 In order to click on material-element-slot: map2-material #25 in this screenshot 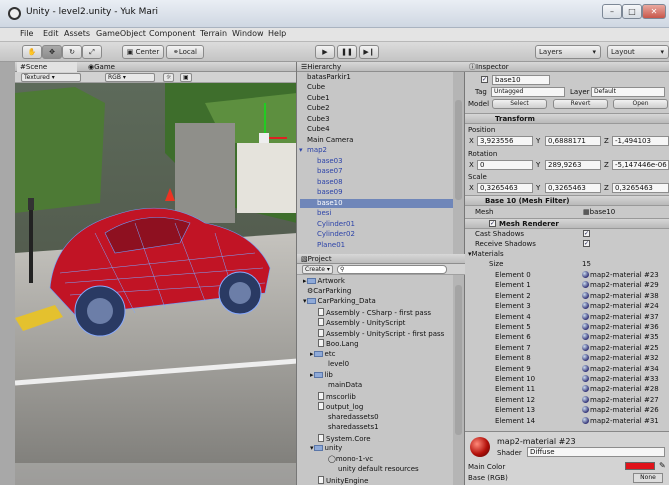, I will do `click(620, 347)`.